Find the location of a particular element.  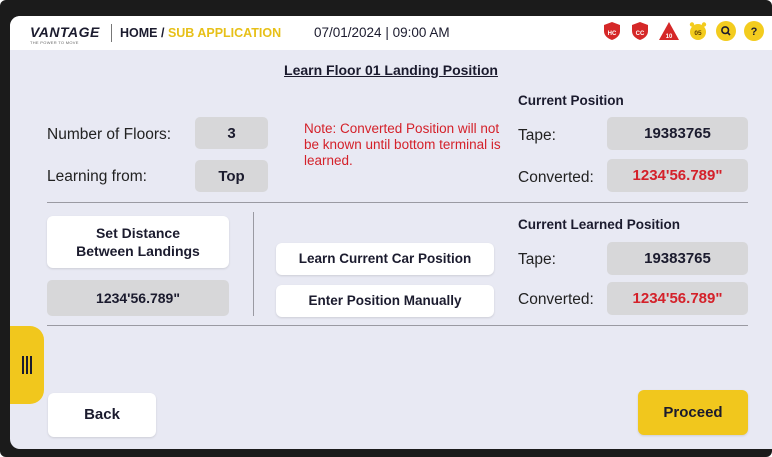

learned-converted-label: Converted: is located at coordinates (556, 299).